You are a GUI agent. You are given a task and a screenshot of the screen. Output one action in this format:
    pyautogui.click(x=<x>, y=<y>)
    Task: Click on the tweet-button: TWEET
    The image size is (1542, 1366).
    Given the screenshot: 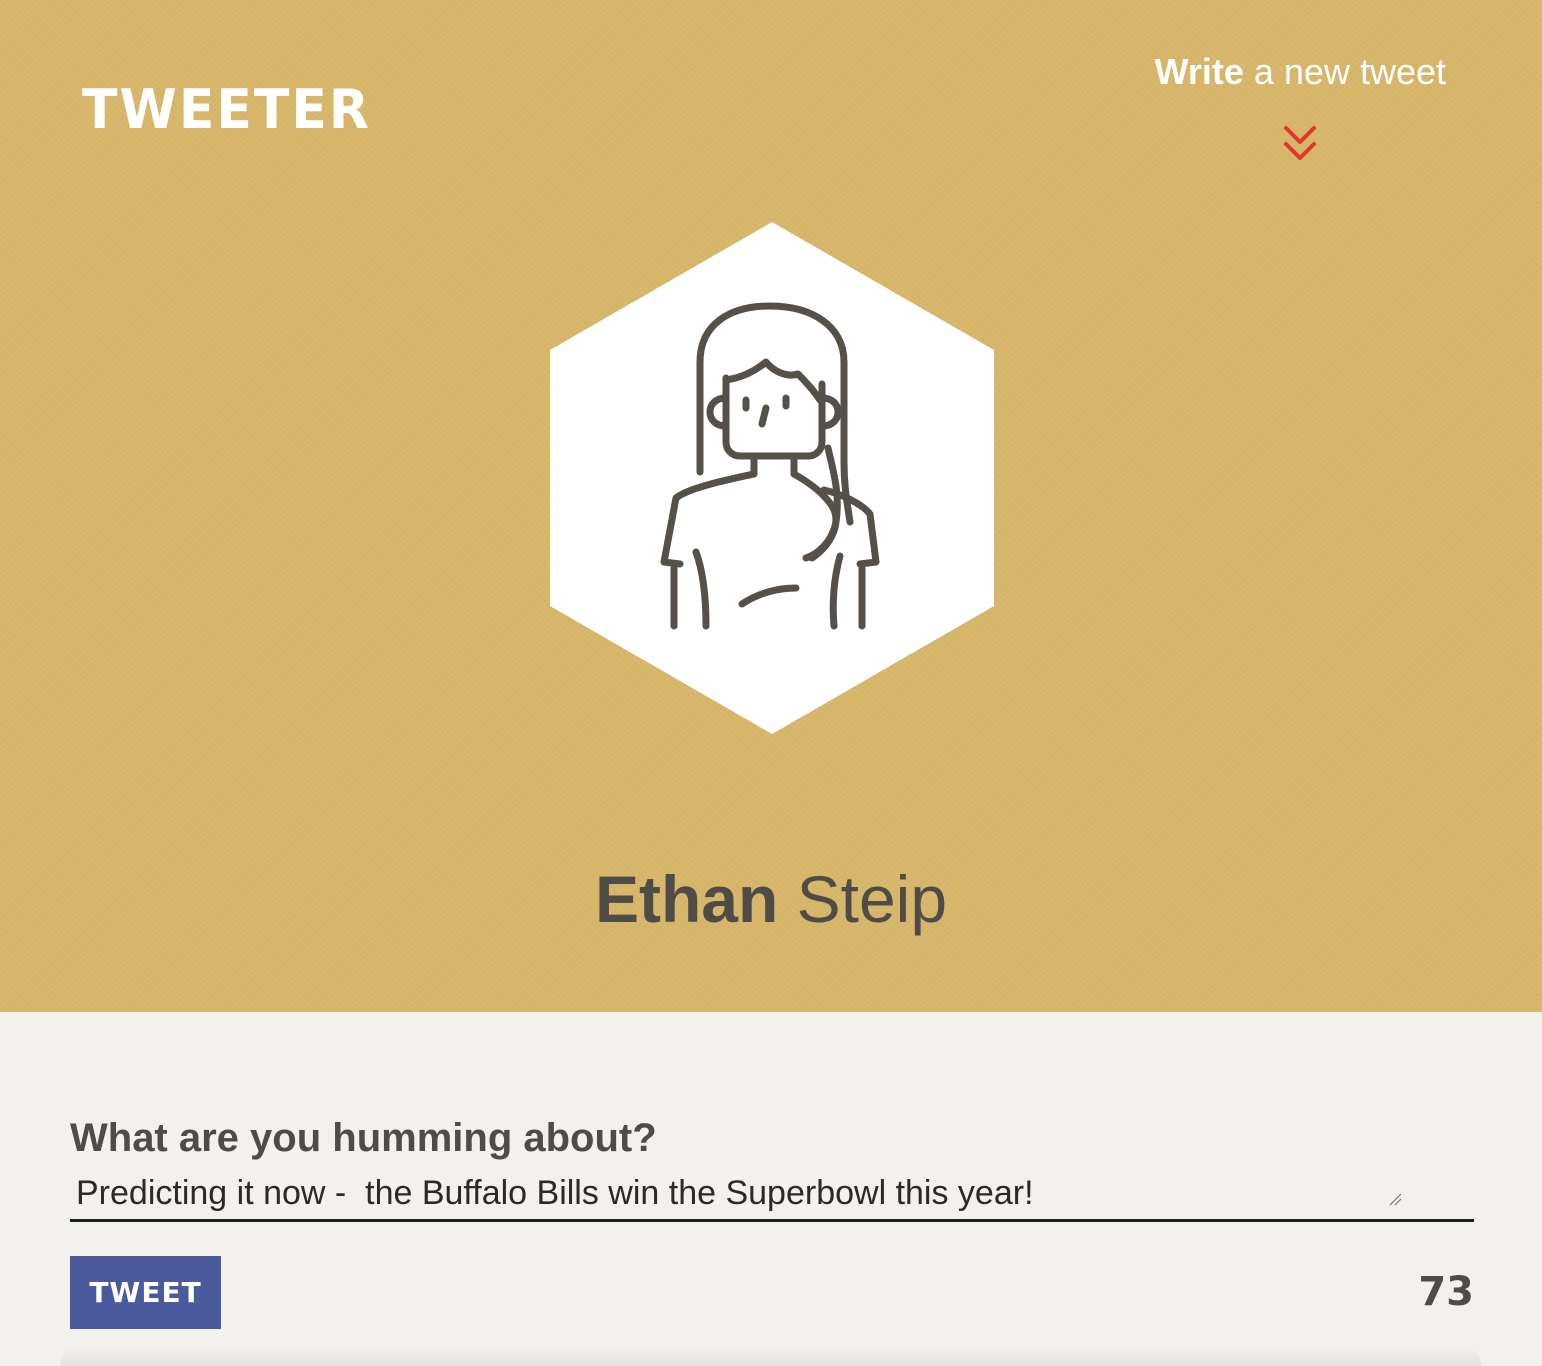 What is the action you would take?
    pyautogui.click(x=145, y=1292)
    